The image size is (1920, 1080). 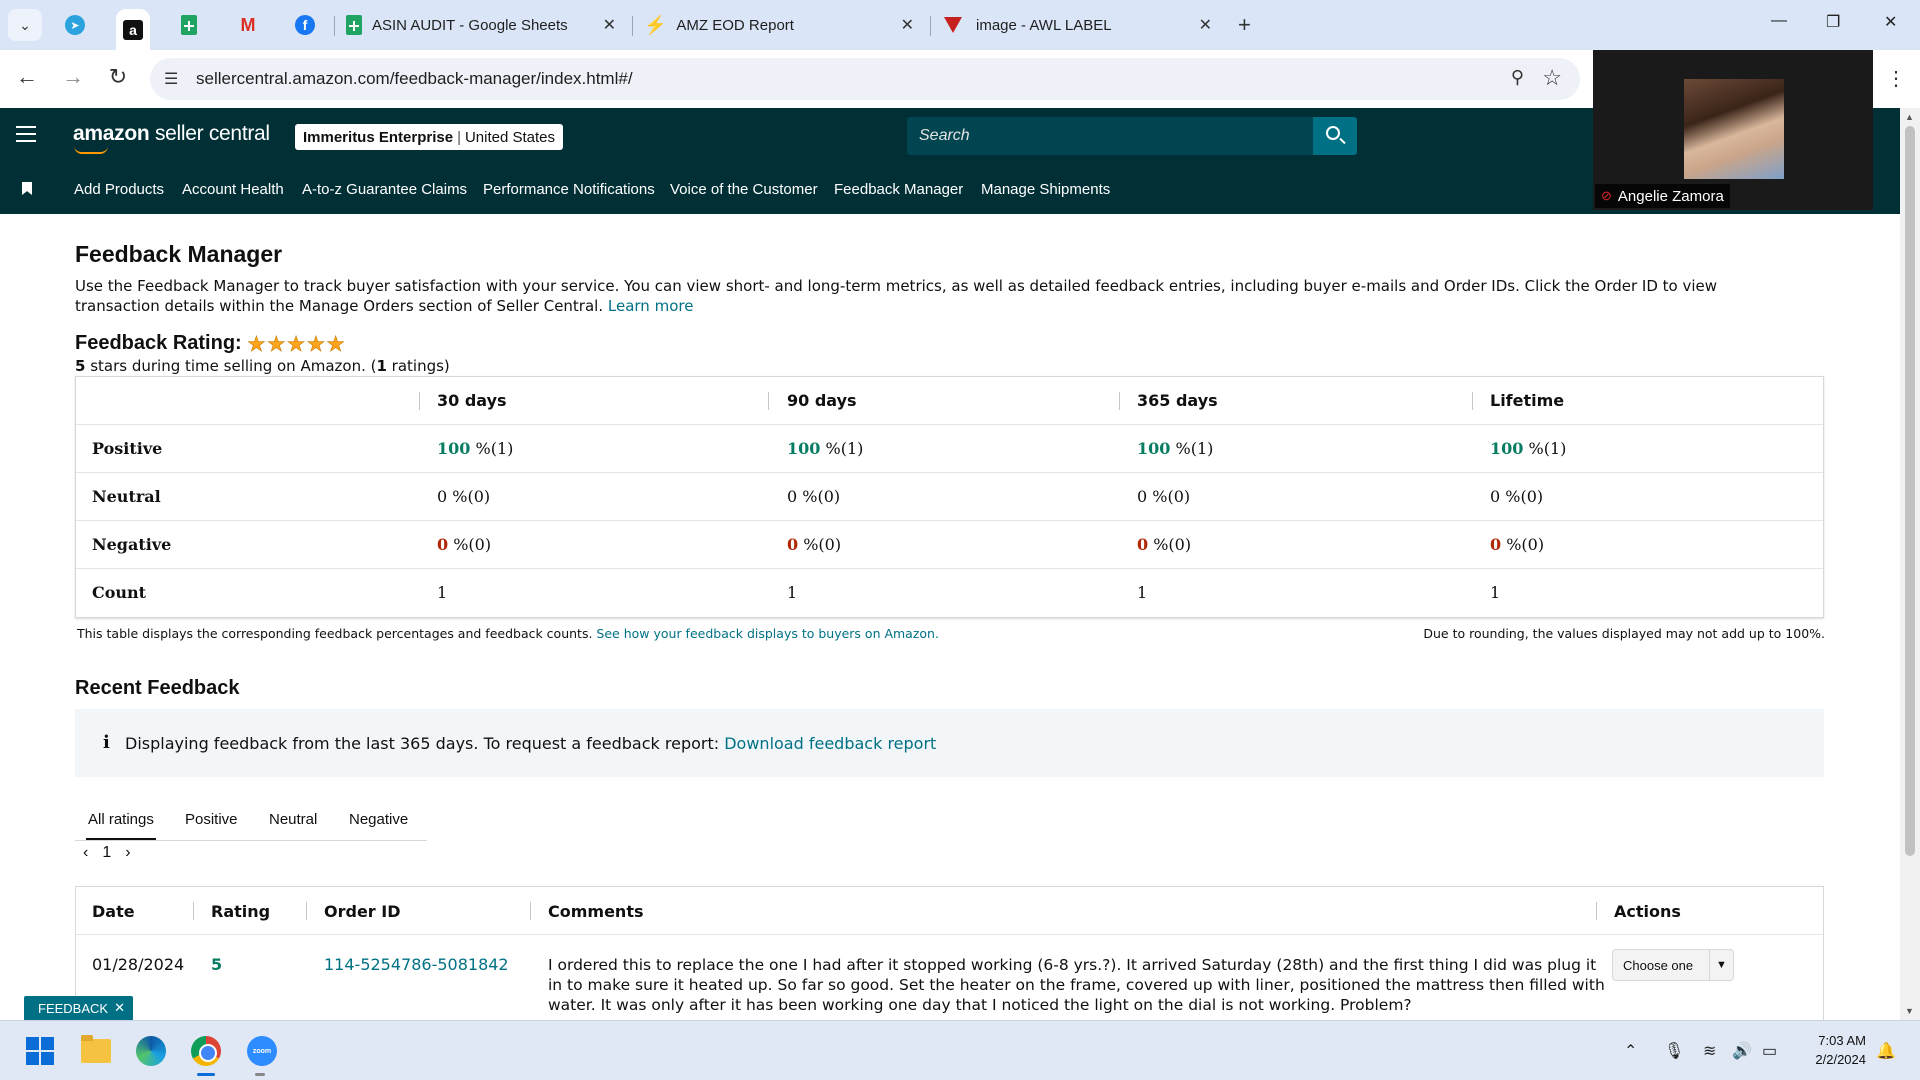 I want to click on google-sheets-icon, so click(x=189, y=25).